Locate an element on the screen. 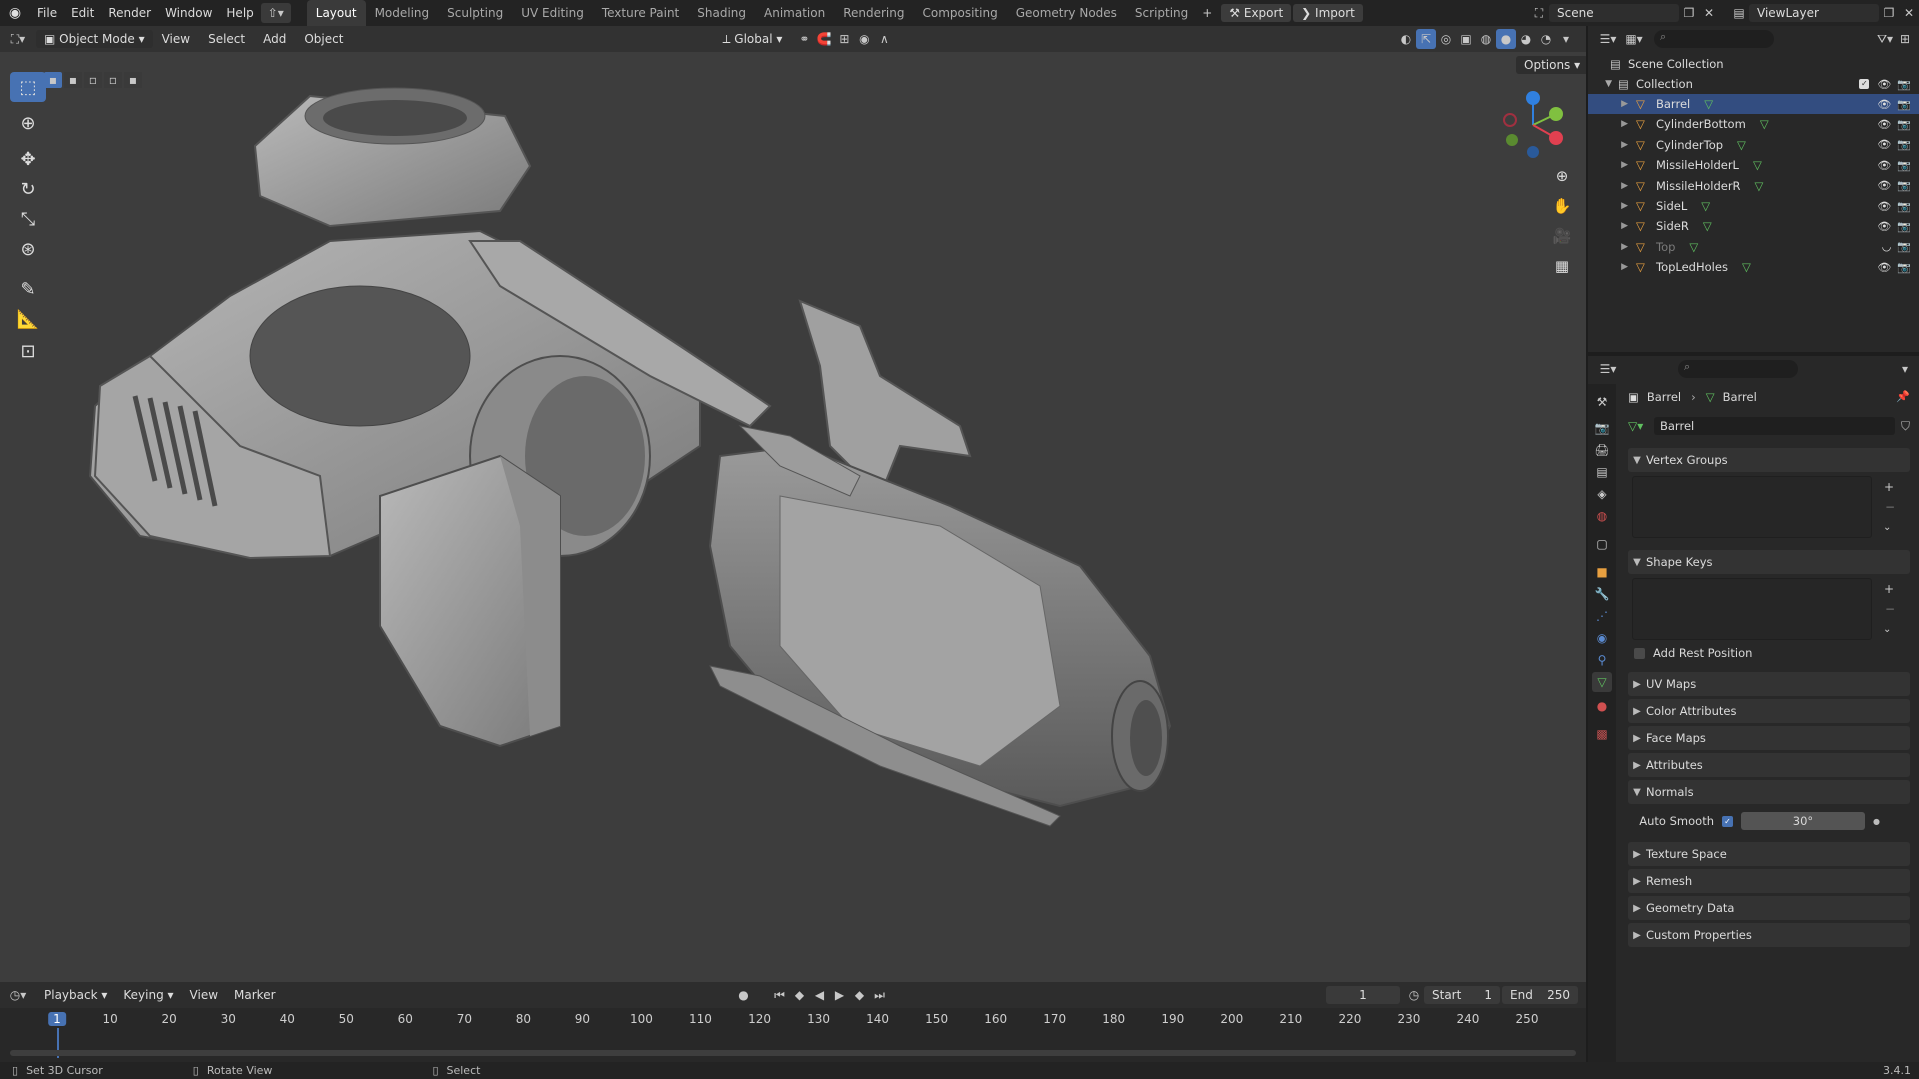 The width and height of the screenshot is (1919, 1079). outliner-row-top: ▶ ▽ Top ▽ ◡ 📷 is located at coordinates (1753, 247).